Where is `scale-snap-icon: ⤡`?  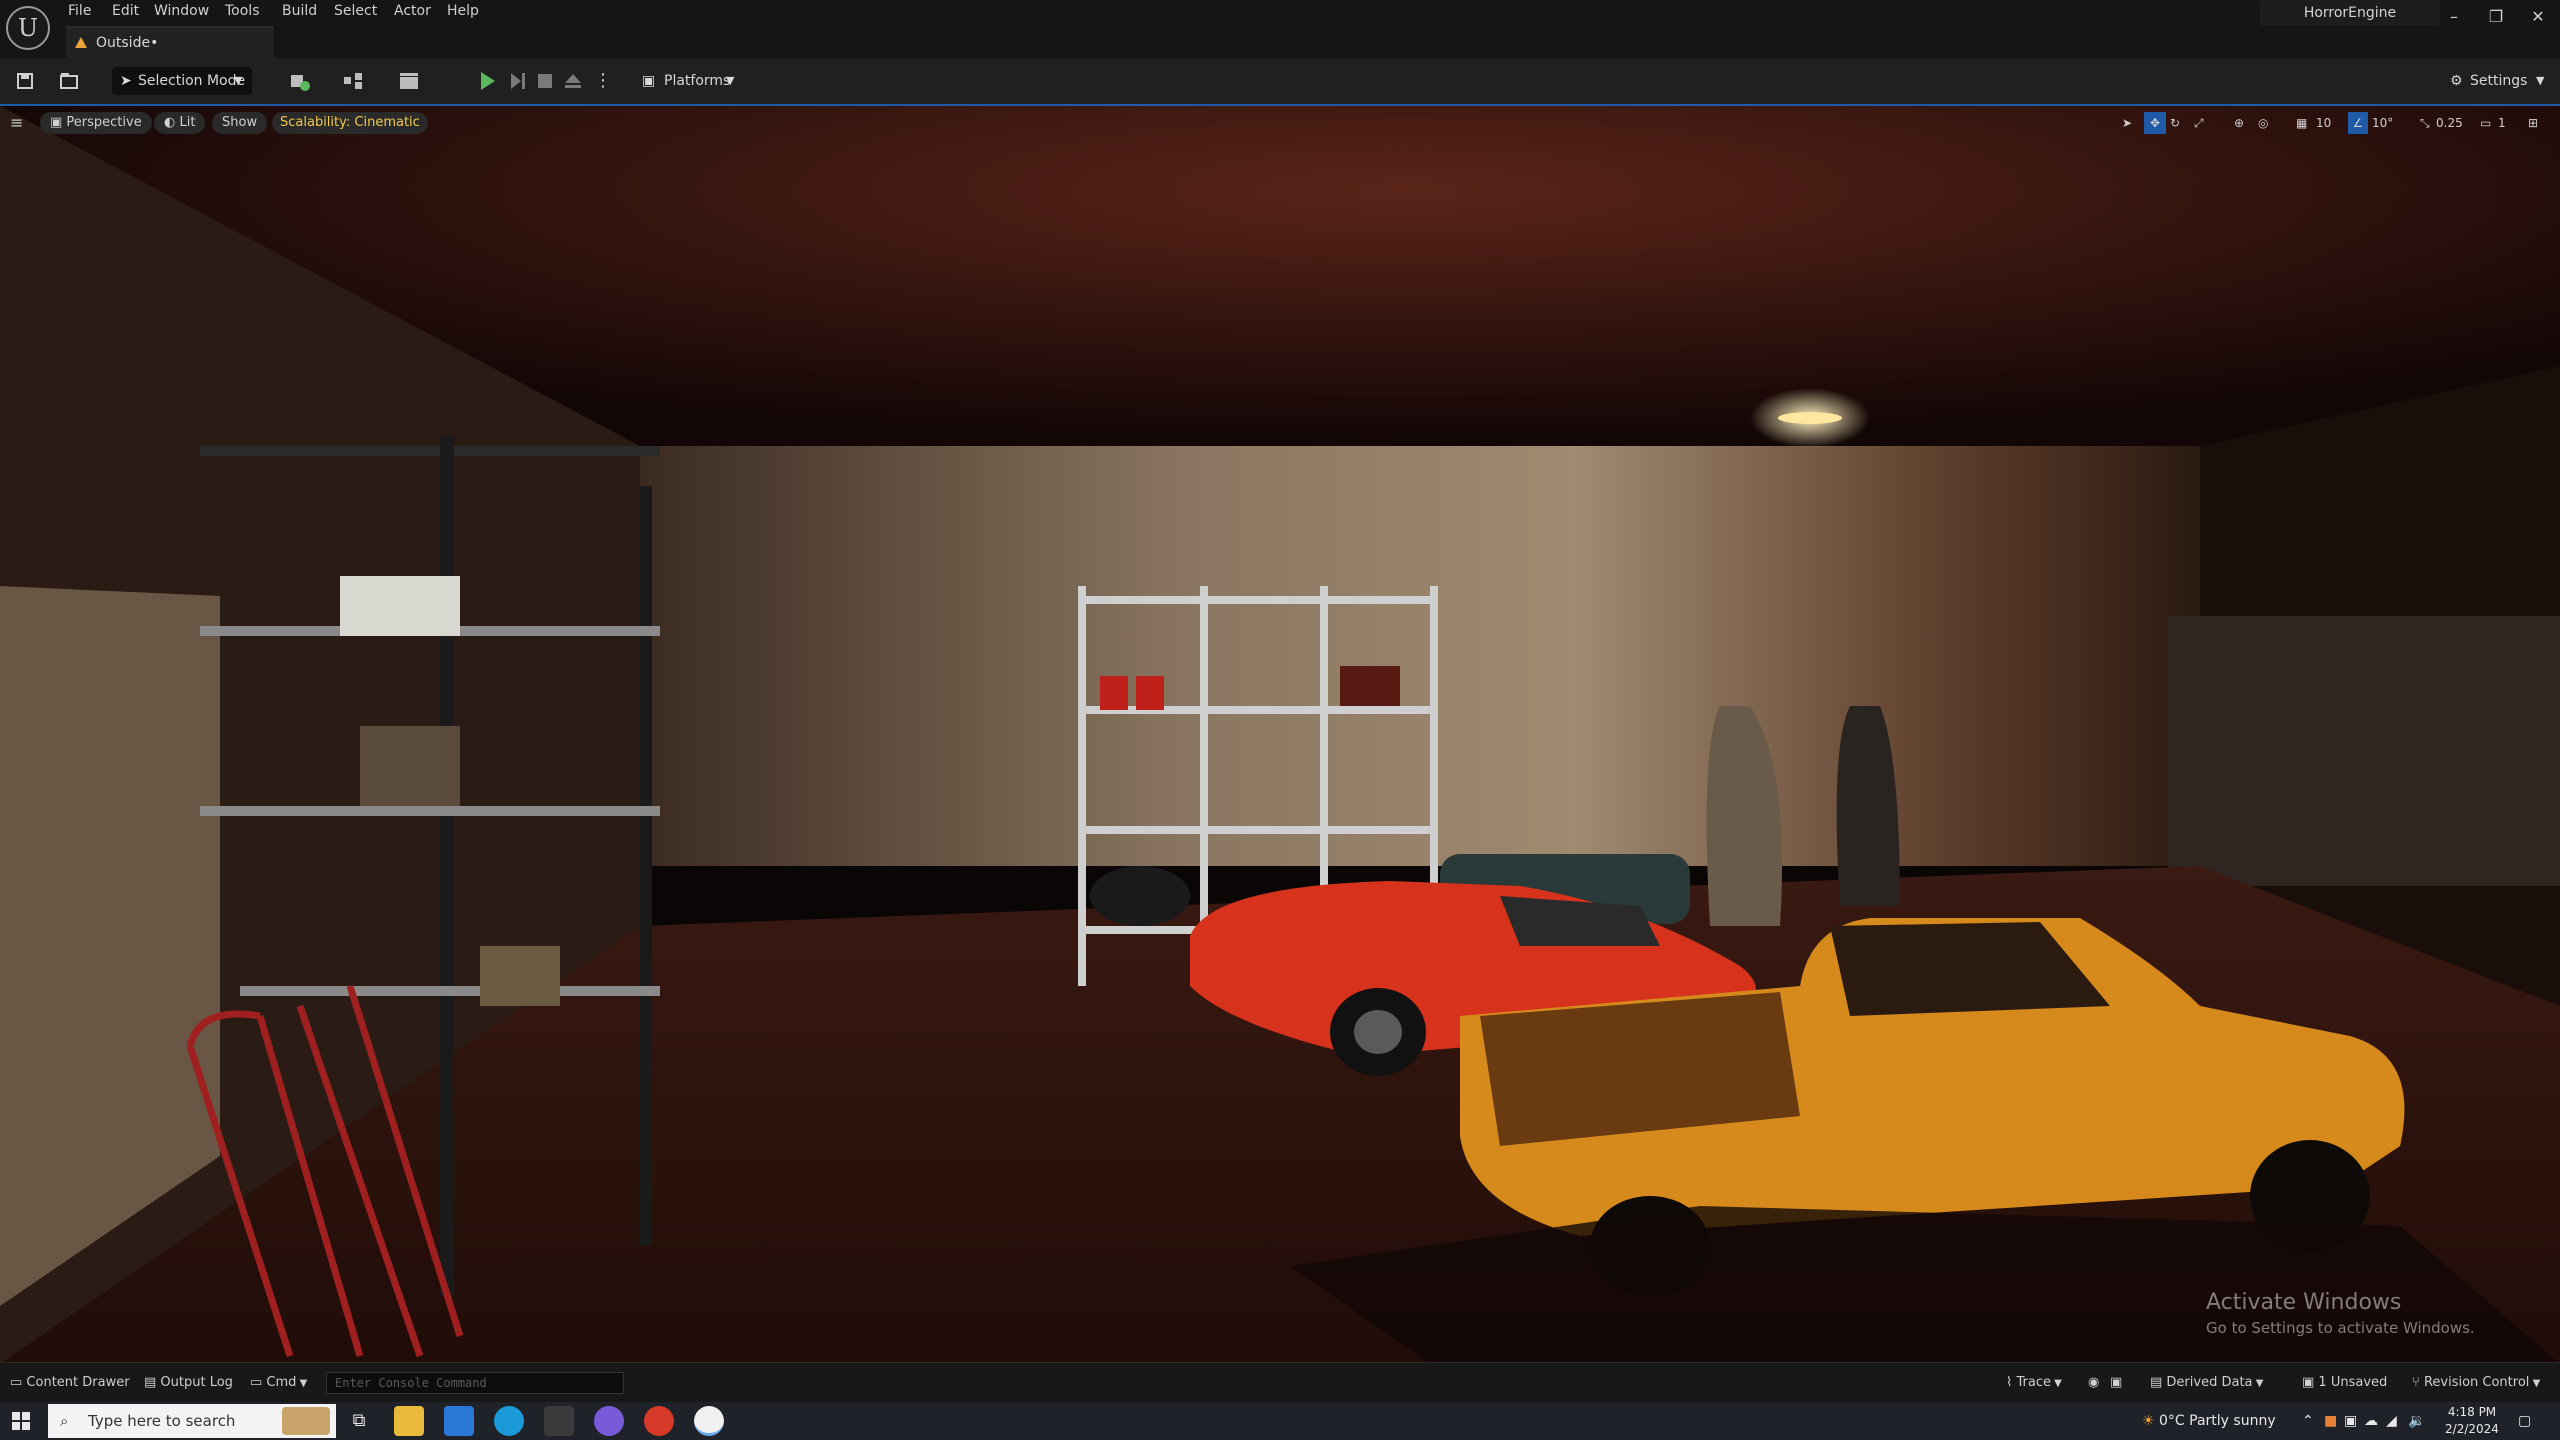 scale-snap-icon: ⤡ is located at coordinates (2425, 123).